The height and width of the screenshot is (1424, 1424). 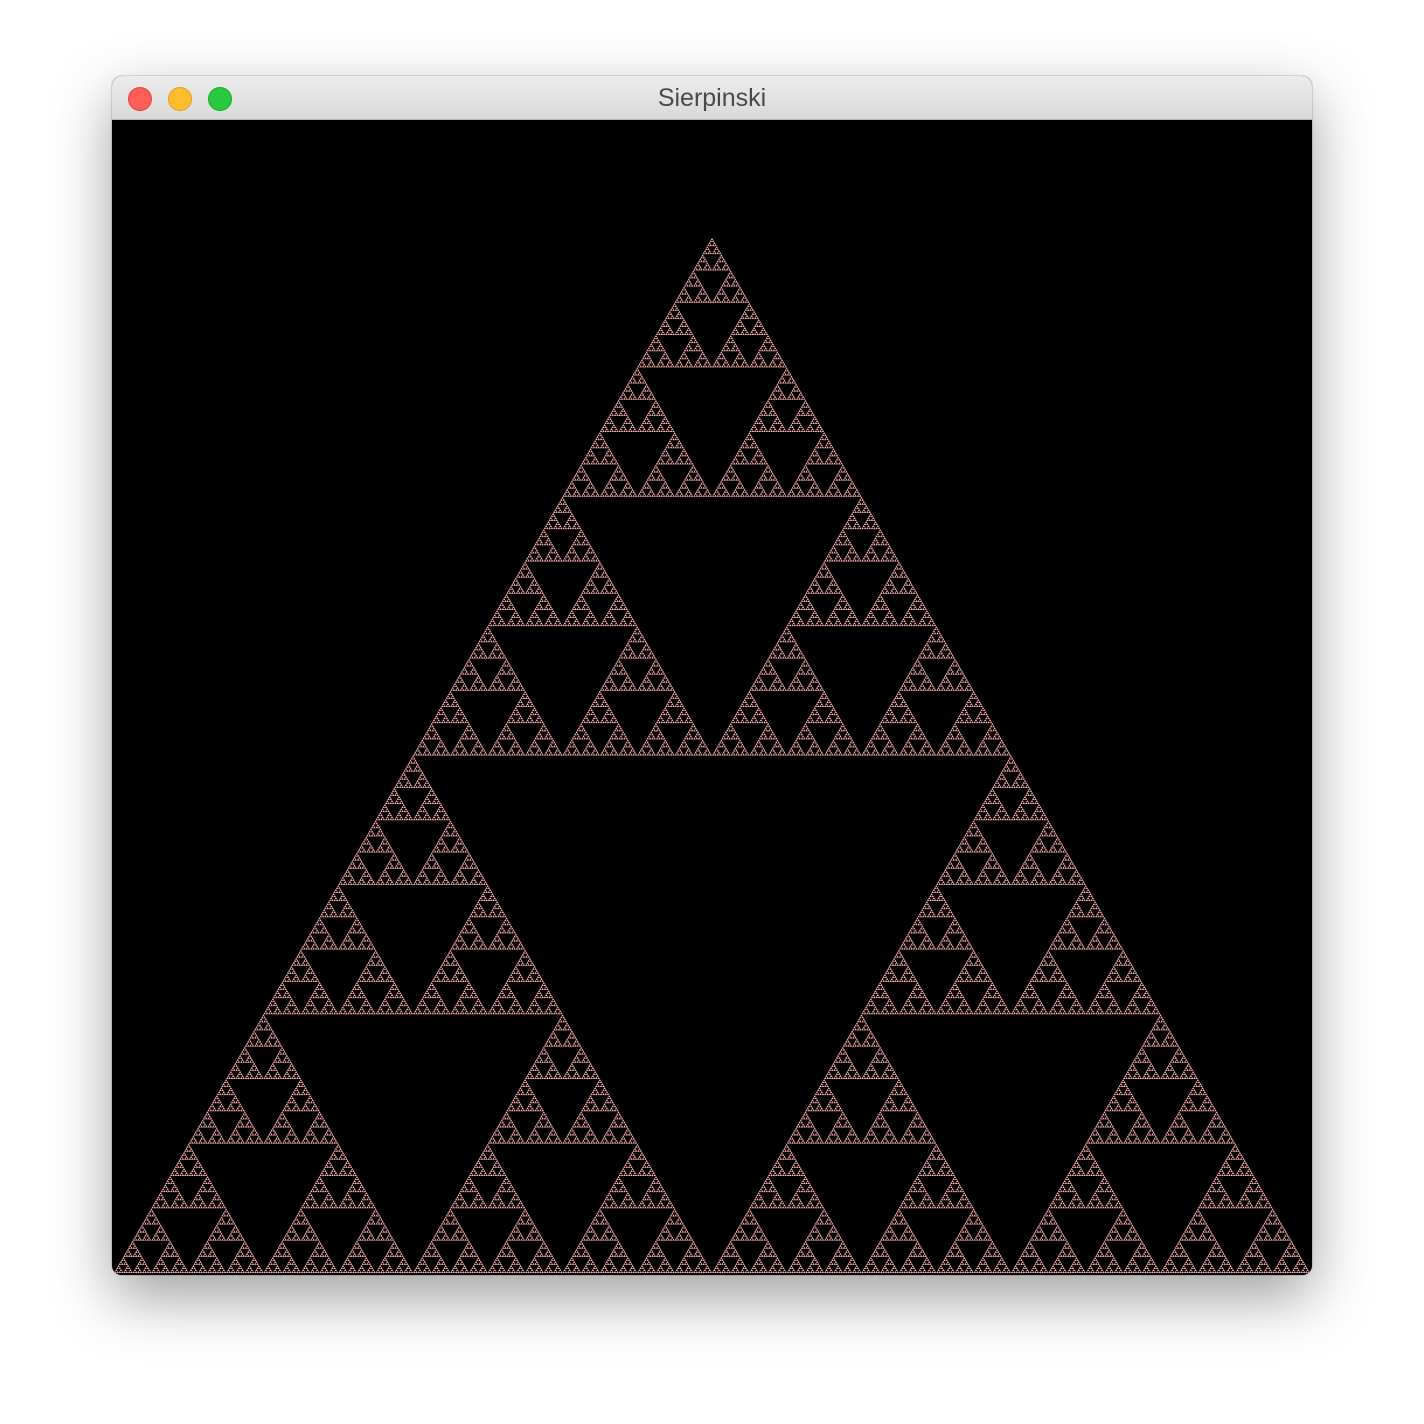 I want to click on window-title: Sierpinski, so click(x=712, y=98).